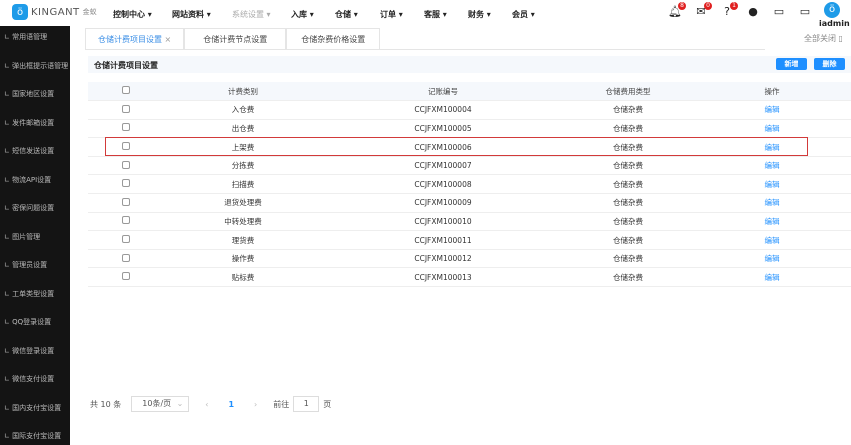 Image resolution: width=851 pixels, height=445 pixels. I want to click on globe-icon: ●, so click(753, 12).